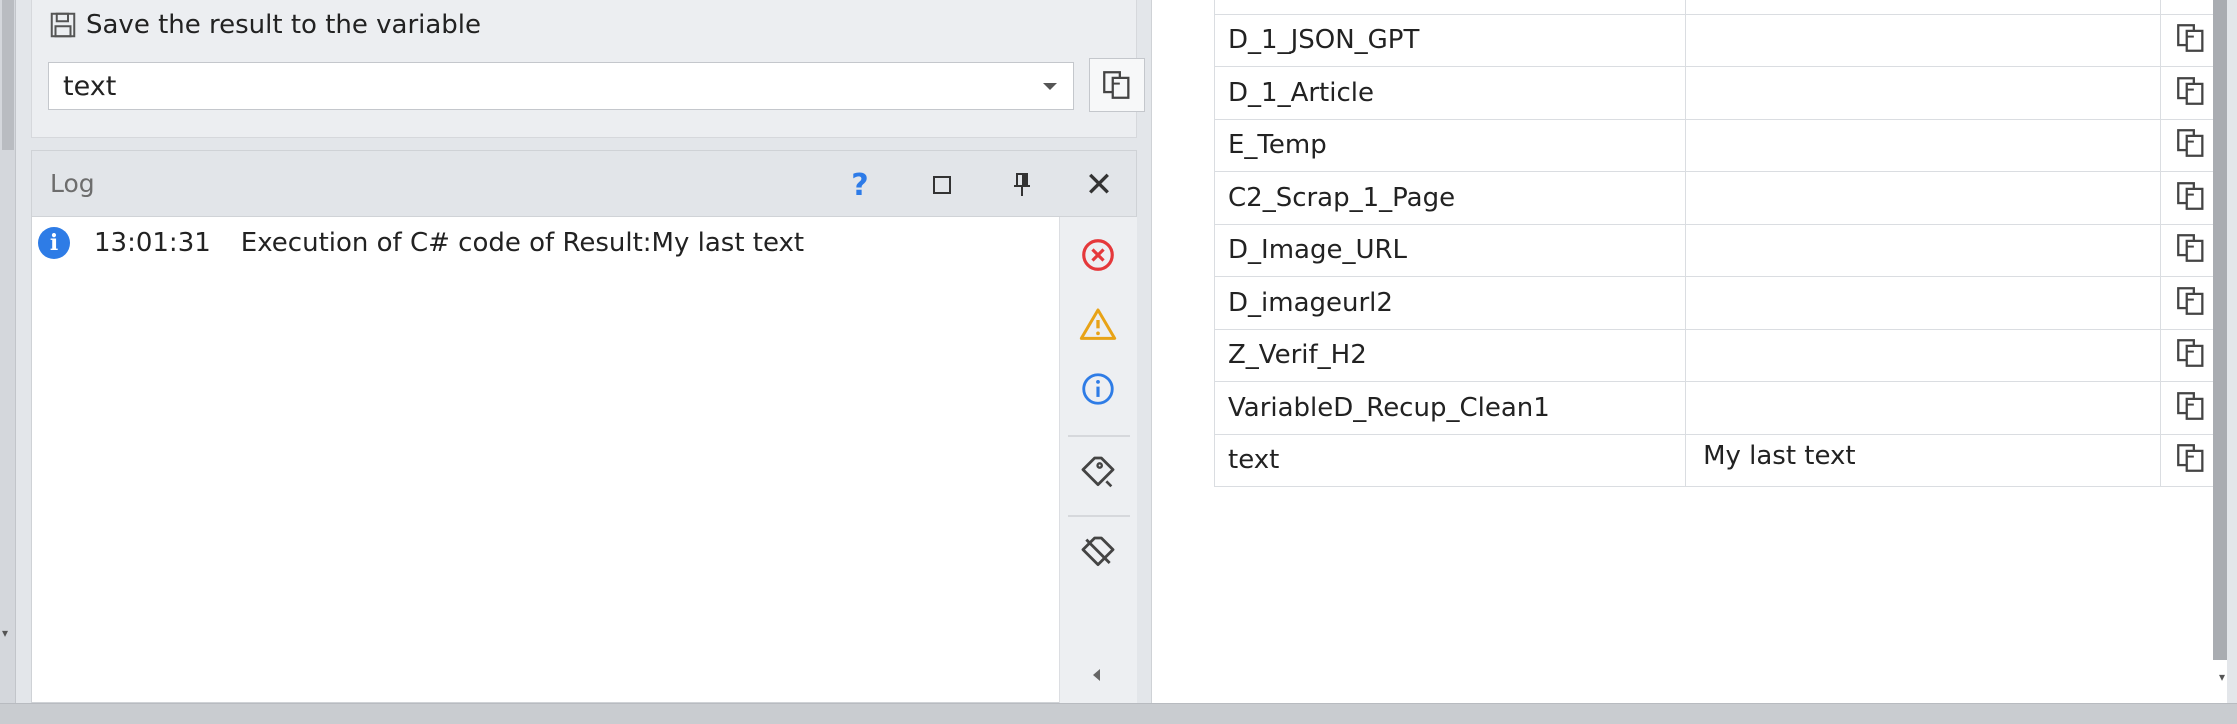 Image resolution: width=2237 pixels, height=724 pixels. I want to click on table-row: E_Temp, so click(1718, 145).